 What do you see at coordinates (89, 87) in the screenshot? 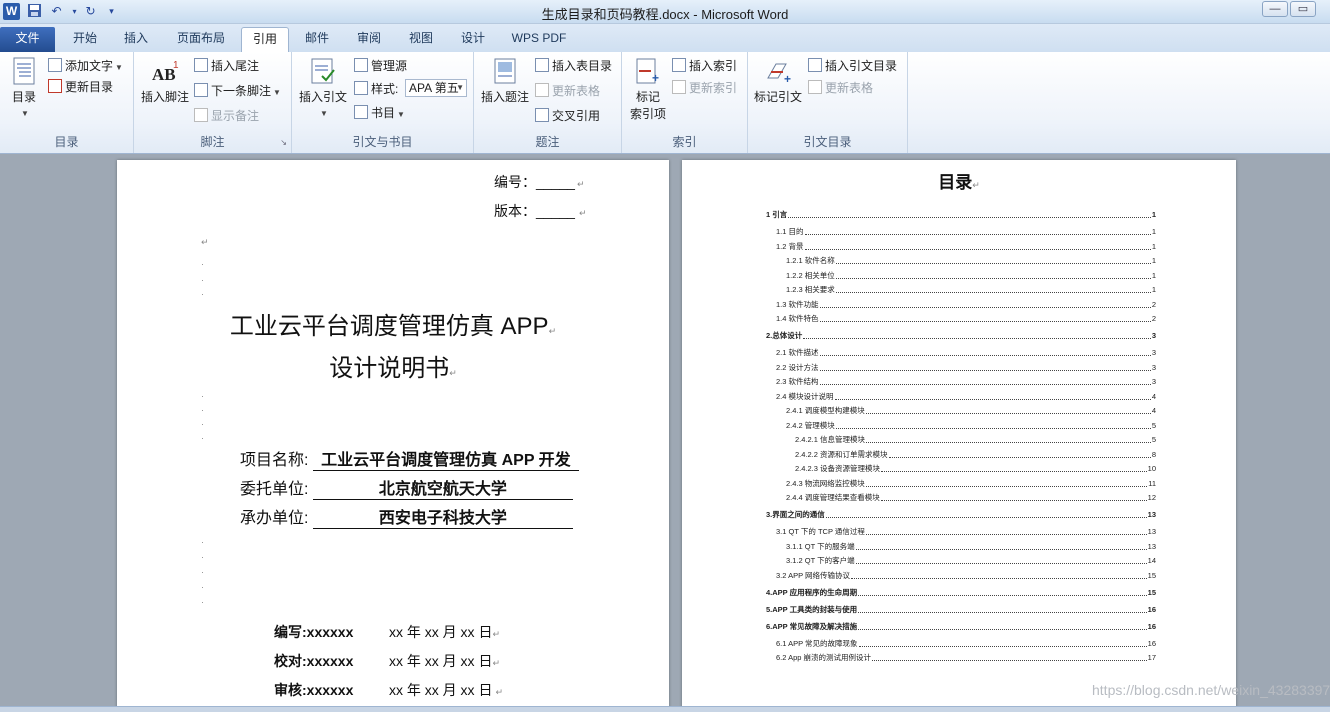
I see `update-toc-label: 更新目录` at bounding box center [89, 87].